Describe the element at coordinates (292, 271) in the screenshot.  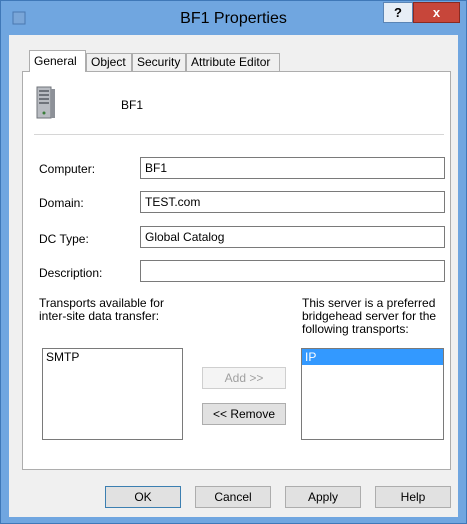
I see `description-field` at that location.